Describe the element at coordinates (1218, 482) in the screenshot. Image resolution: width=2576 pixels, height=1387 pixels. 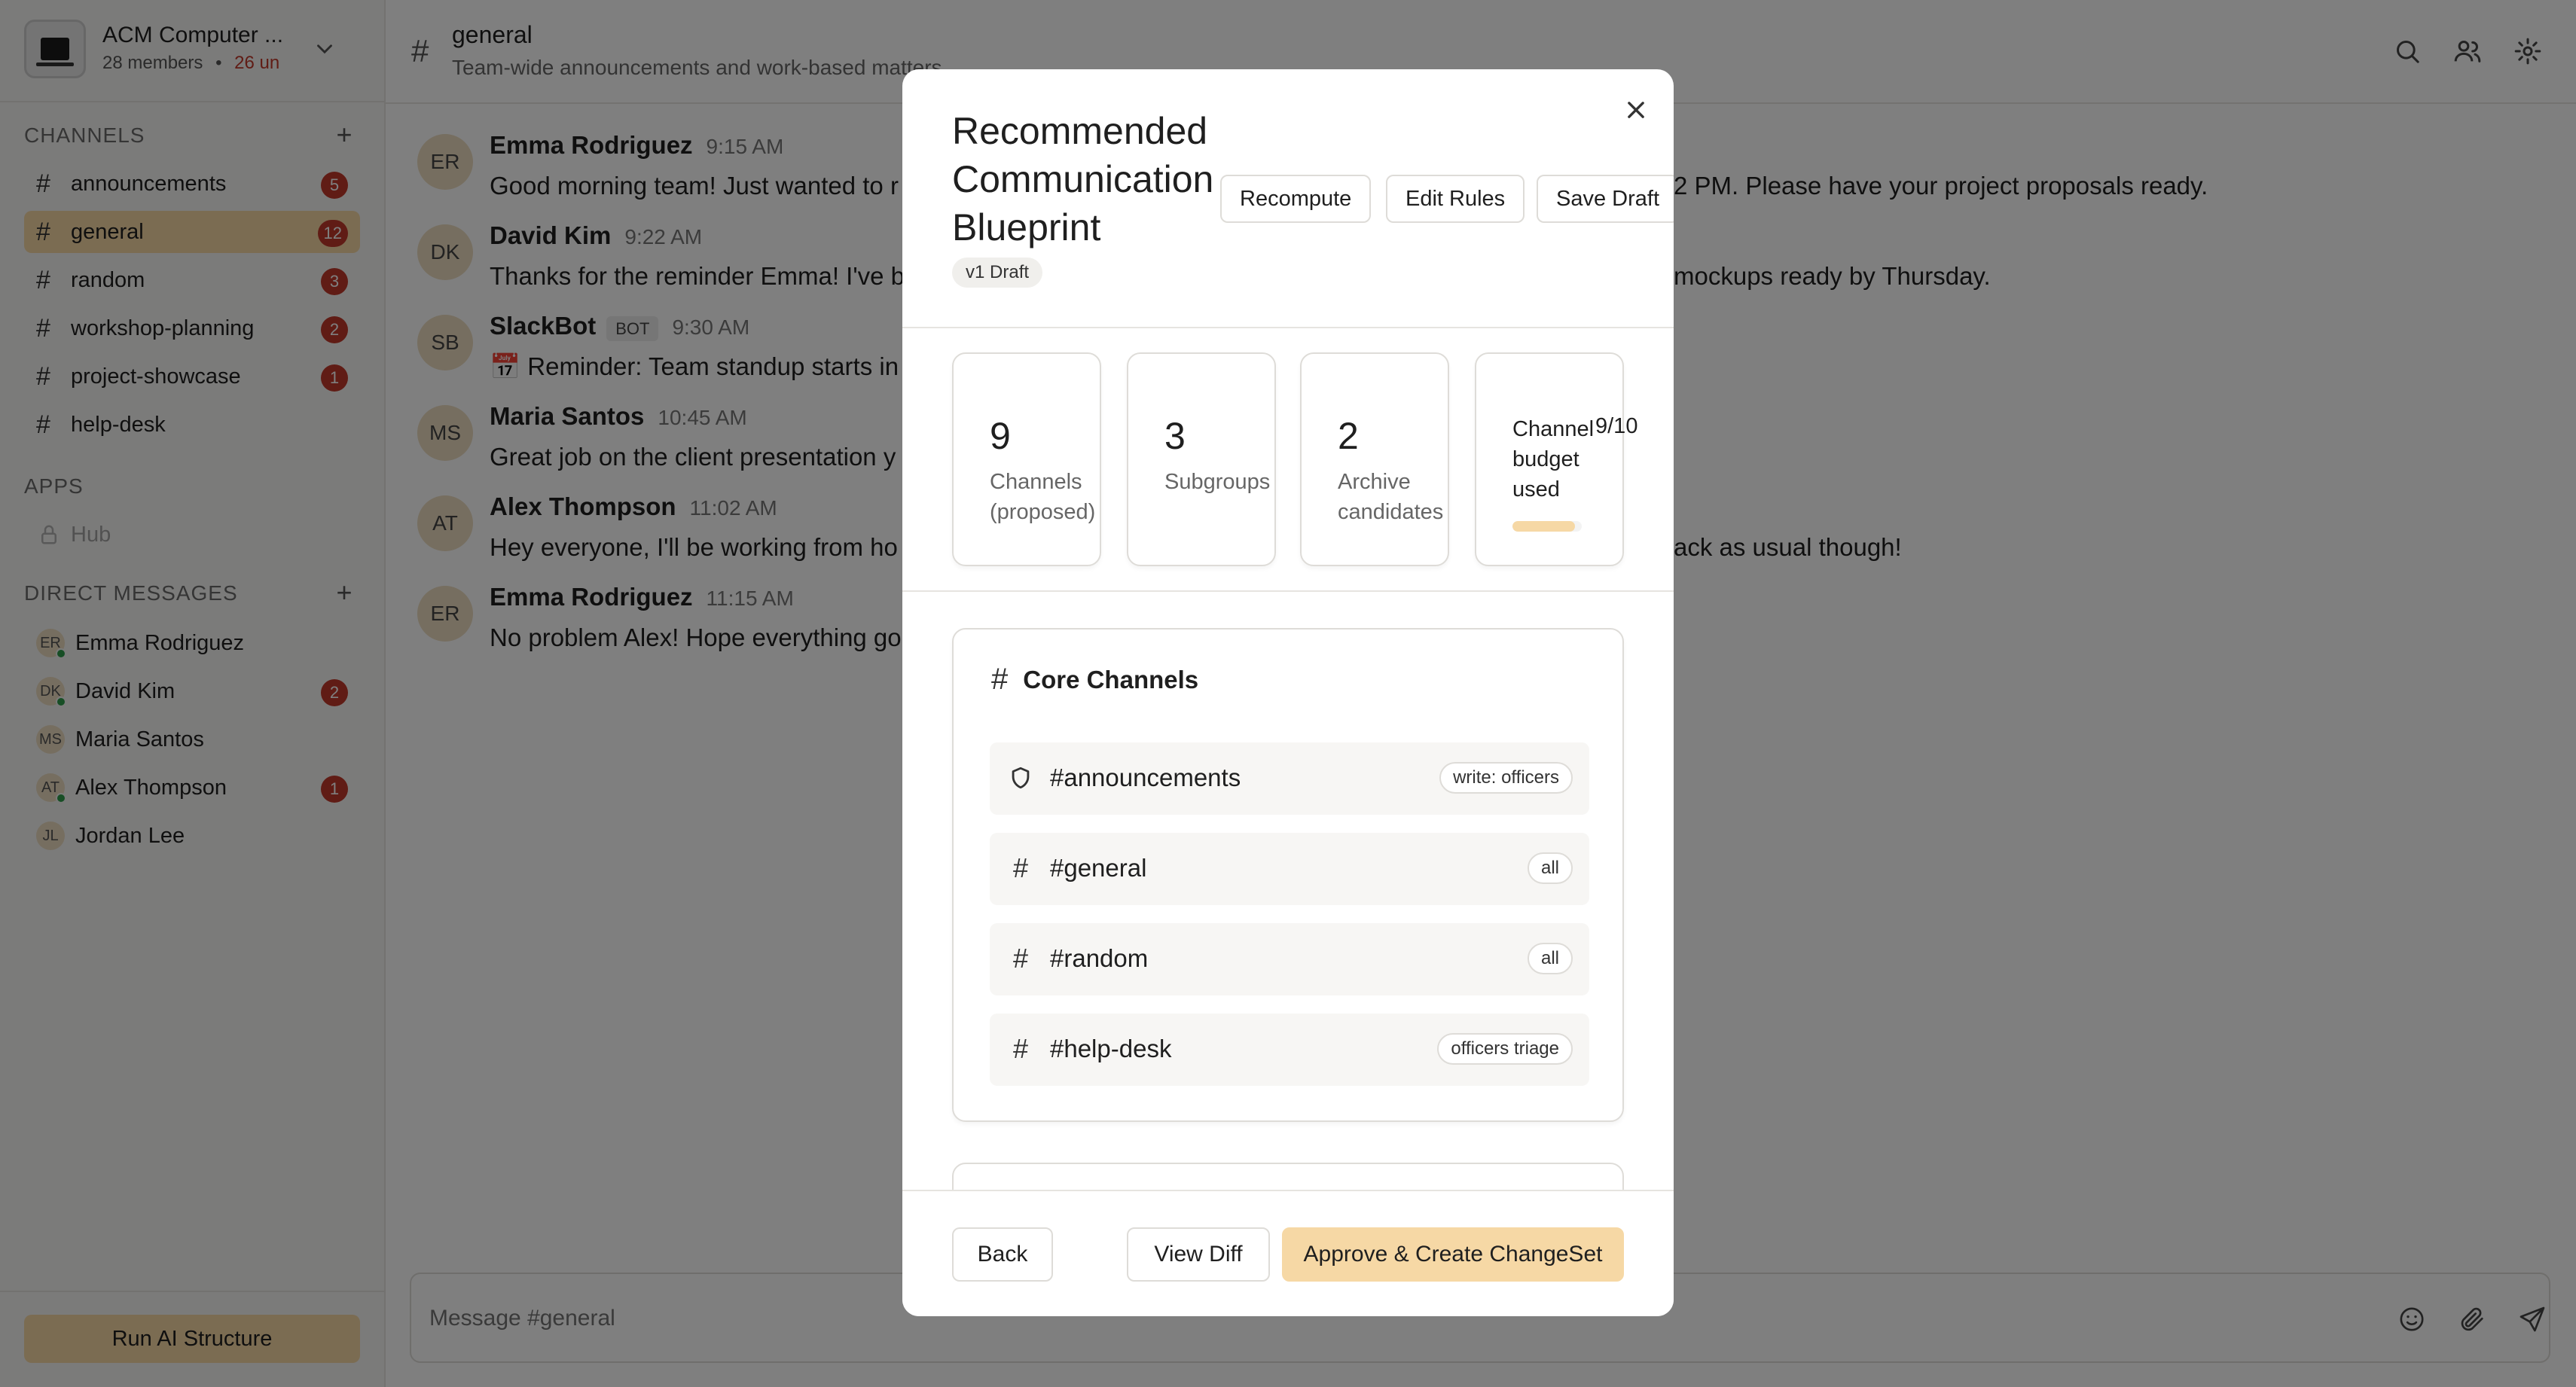
I see `stat-label: Subgroups` at that location.